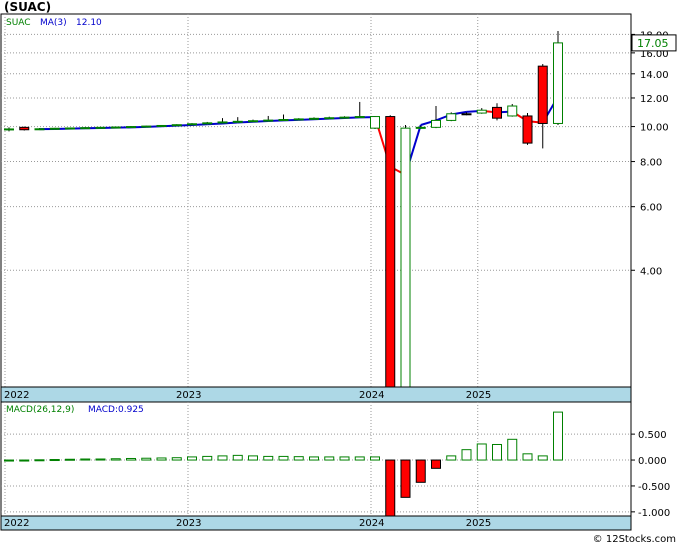  I want to click on macd-x-tick-label: 2024, so click(371, 523).